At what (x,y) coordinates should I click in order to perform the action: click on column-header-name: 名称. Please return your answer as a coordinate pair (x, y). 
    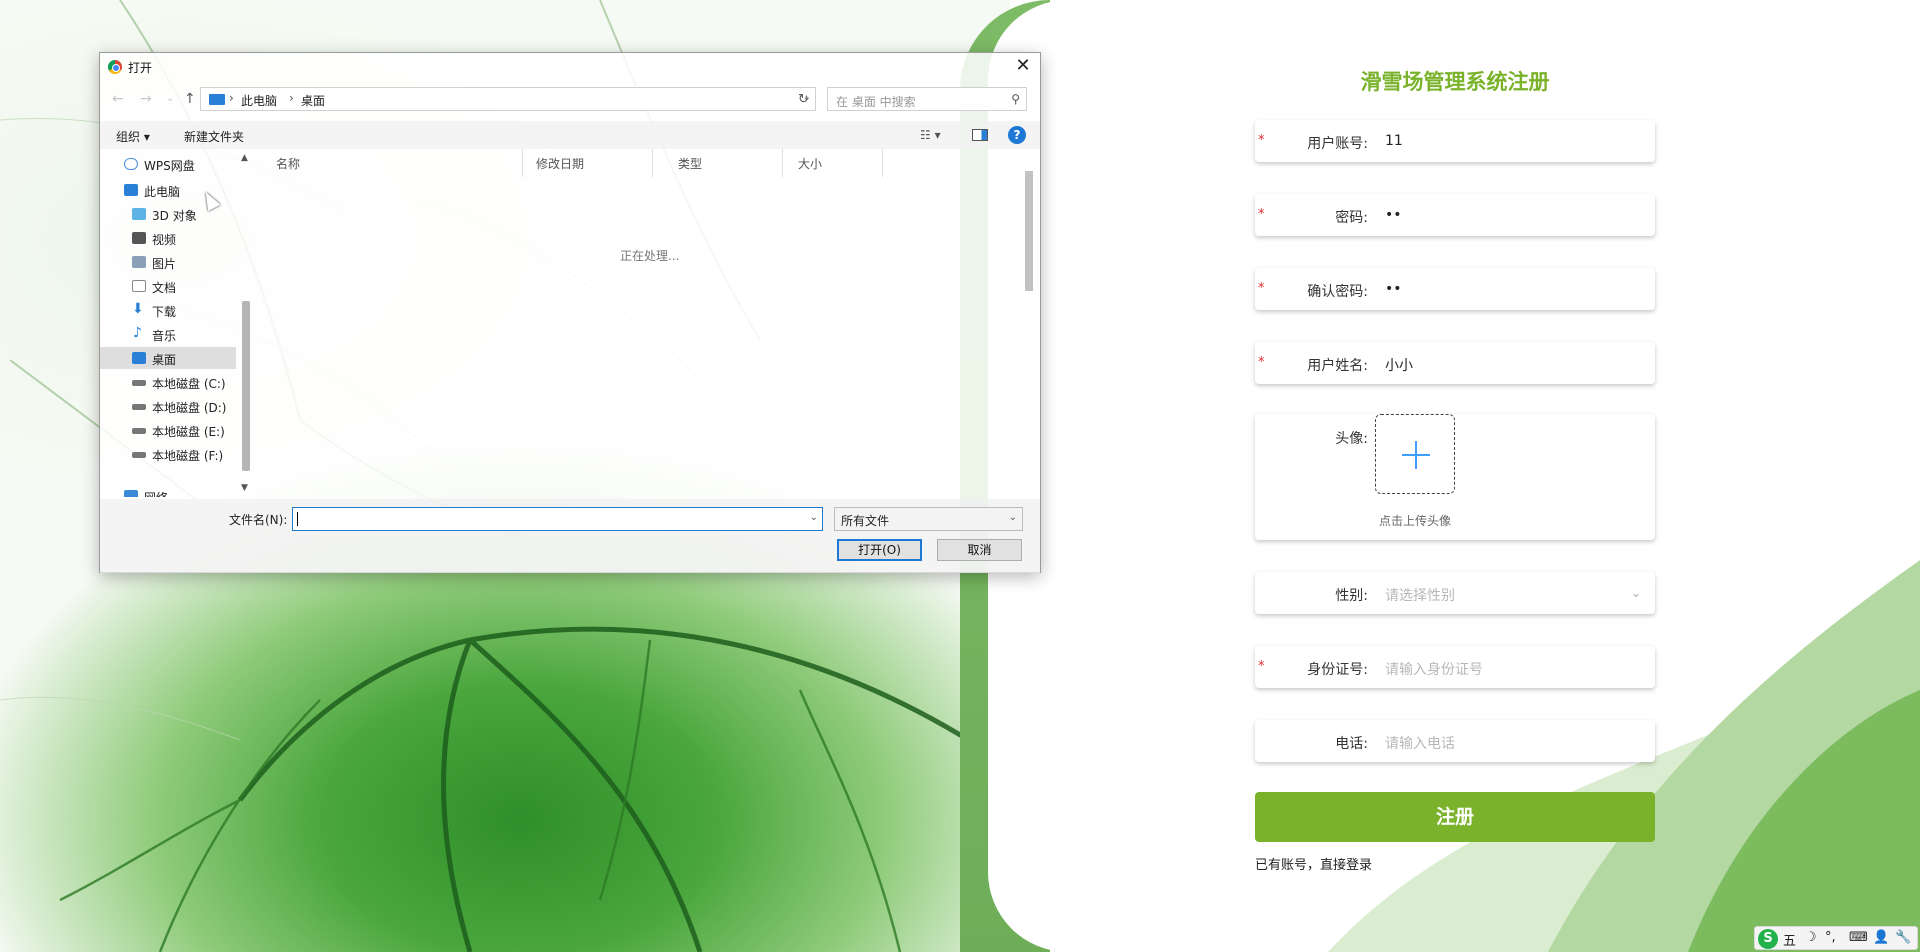
    Looking at the image, I should click on (288, 163).